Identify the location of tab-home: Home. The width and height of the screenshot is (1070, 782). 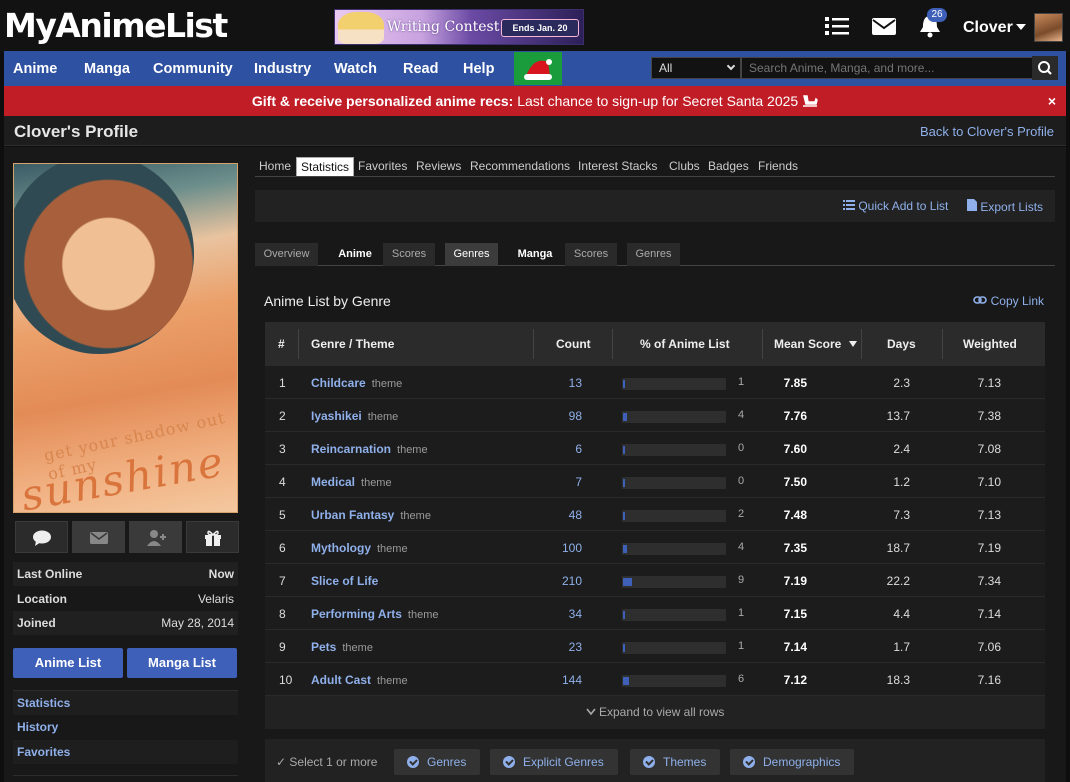
(275, 166).